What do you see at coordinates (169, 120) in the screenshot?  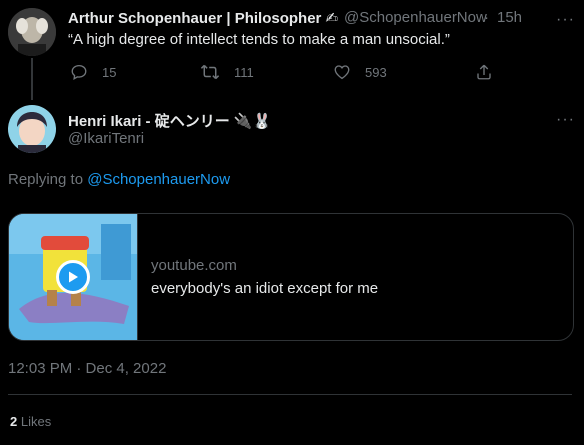 I see `reply-display-name: Henri Ikari - 碇ヘンリー 🔌🐰` at bounding box center [169, 120].